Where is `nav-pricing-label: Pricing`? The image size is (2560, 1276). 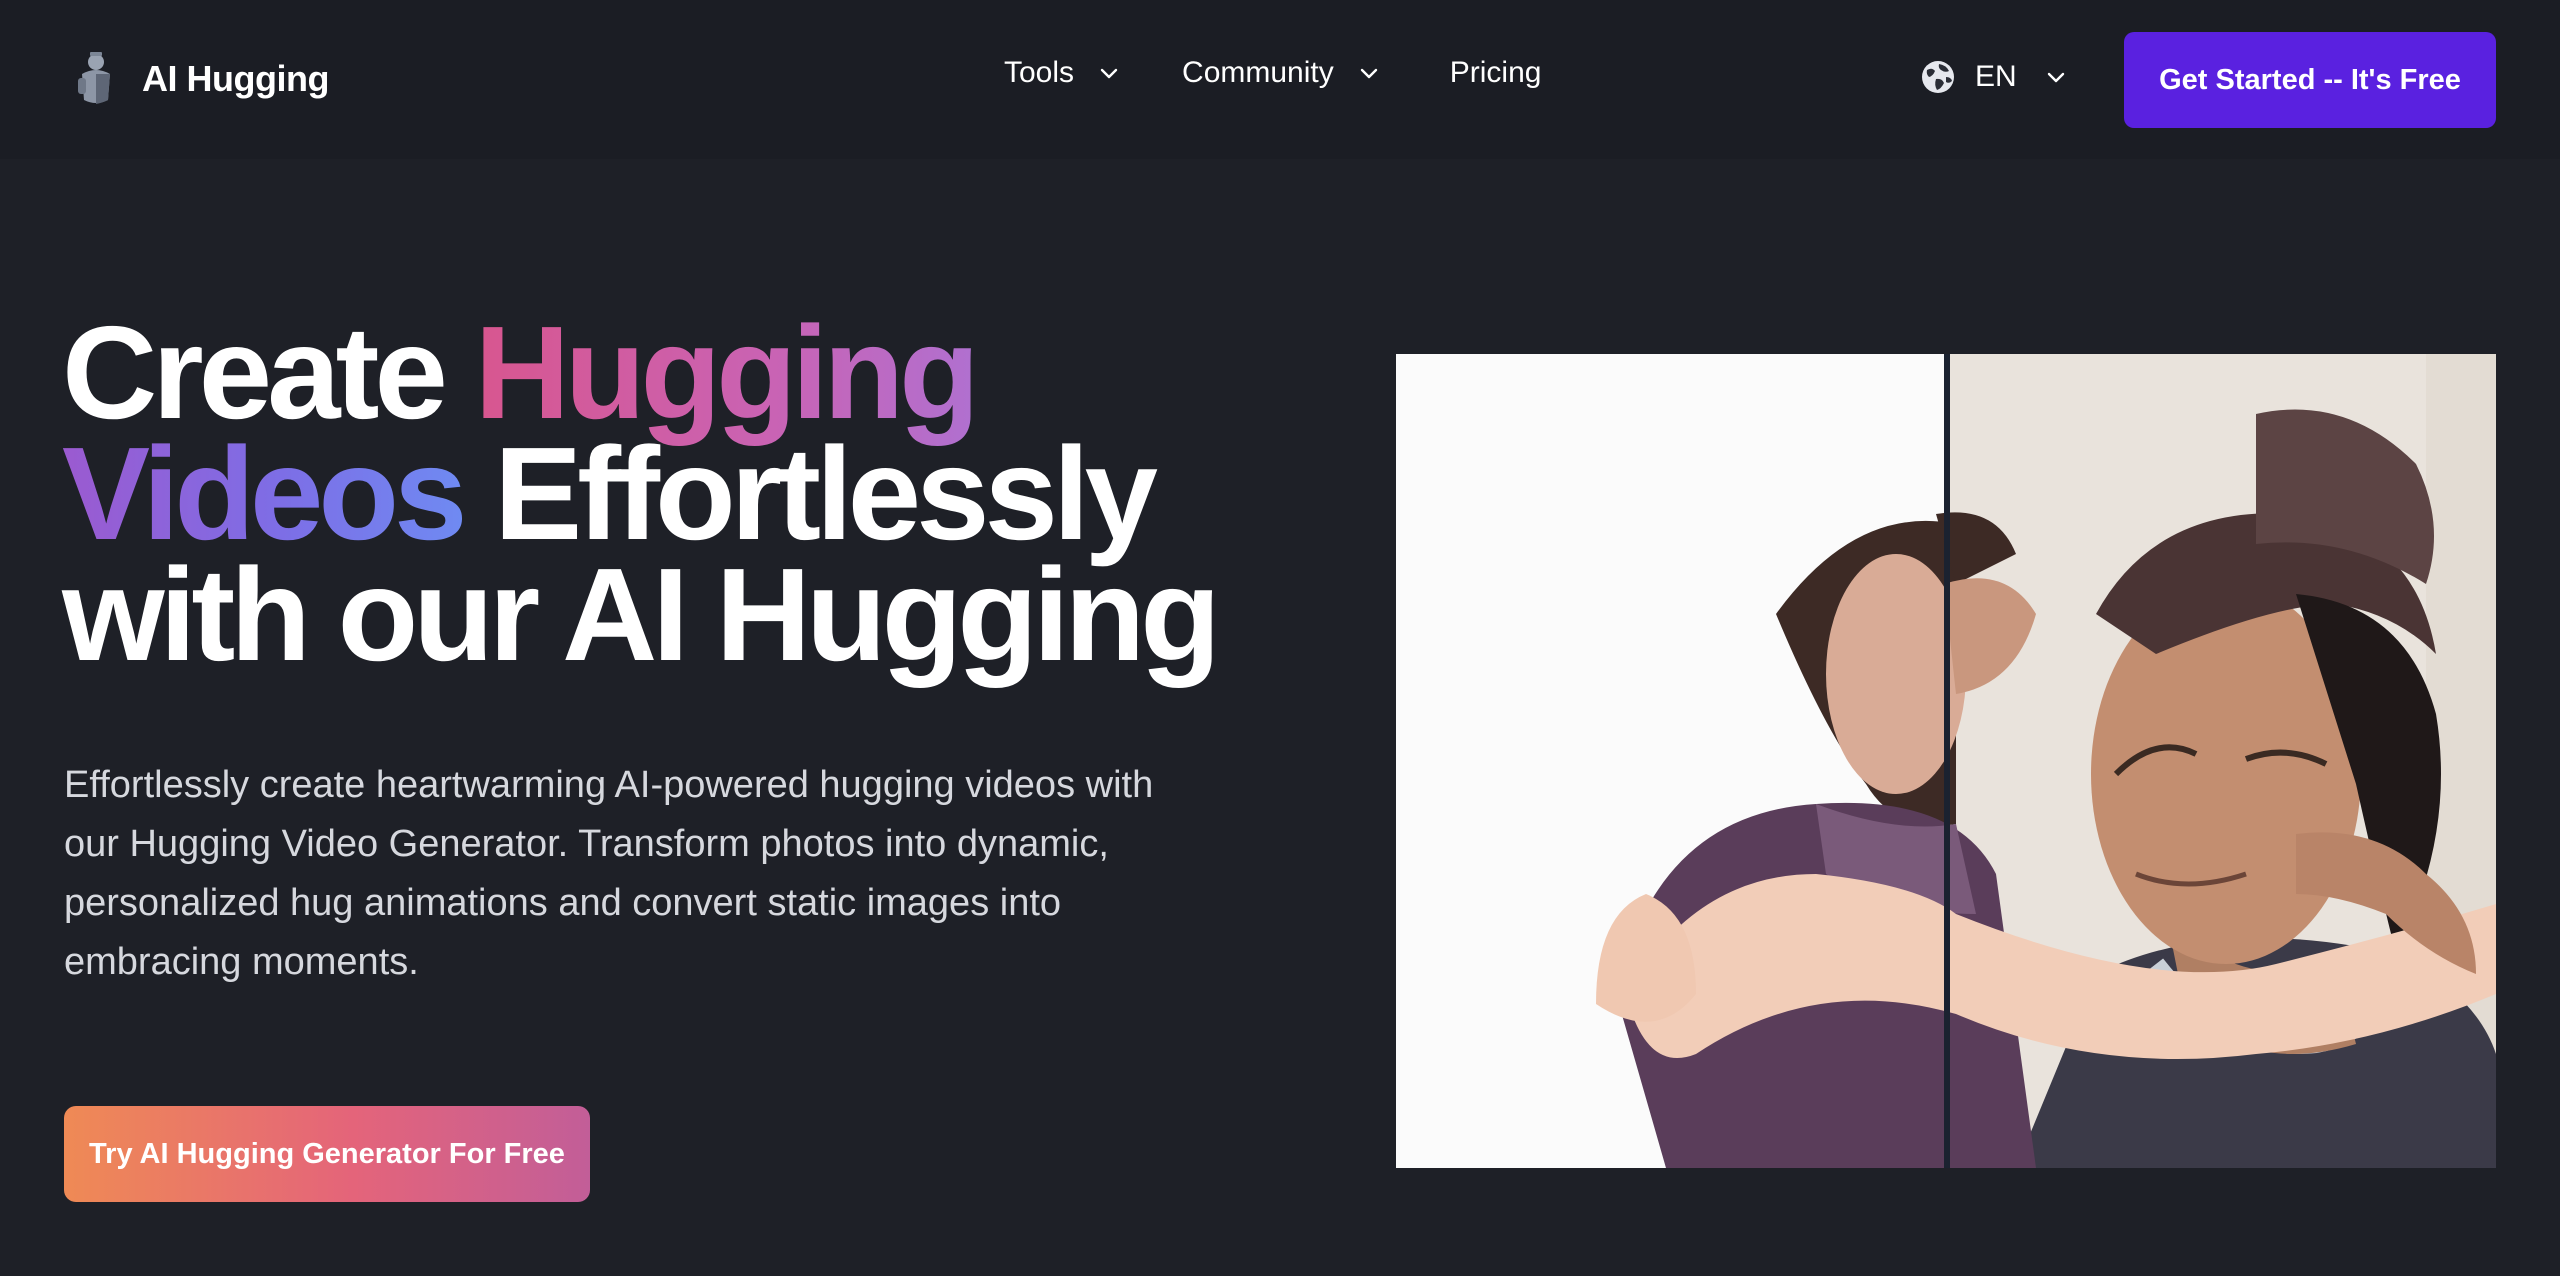
nav-pricing-label: Pricing is located at coordinates (1495, 72).